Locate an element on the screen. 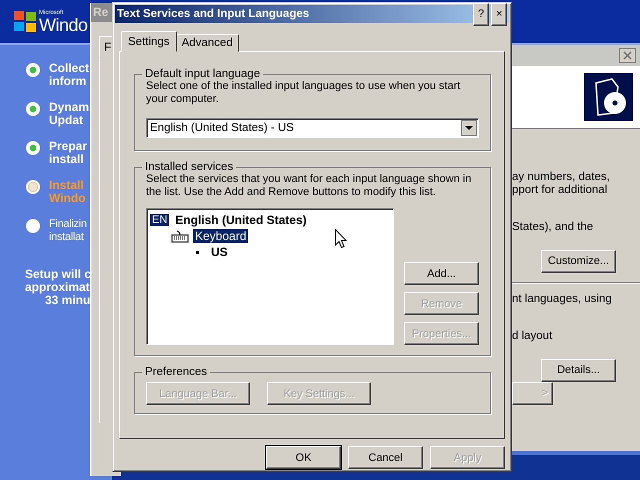  help-button: ? is located at coordinates (481, 14).